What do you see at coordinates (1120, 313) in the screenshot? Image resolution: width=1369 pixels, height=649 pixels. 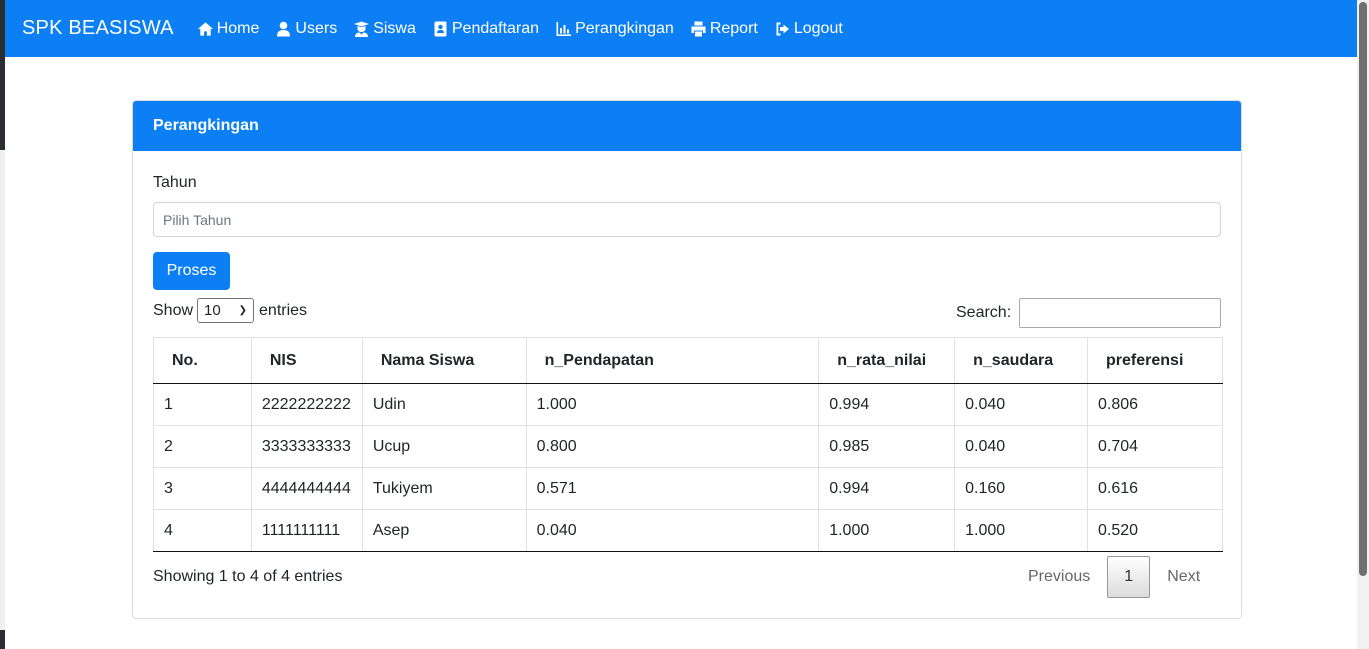 I see `search-input` at bounding box center [1120, 313].